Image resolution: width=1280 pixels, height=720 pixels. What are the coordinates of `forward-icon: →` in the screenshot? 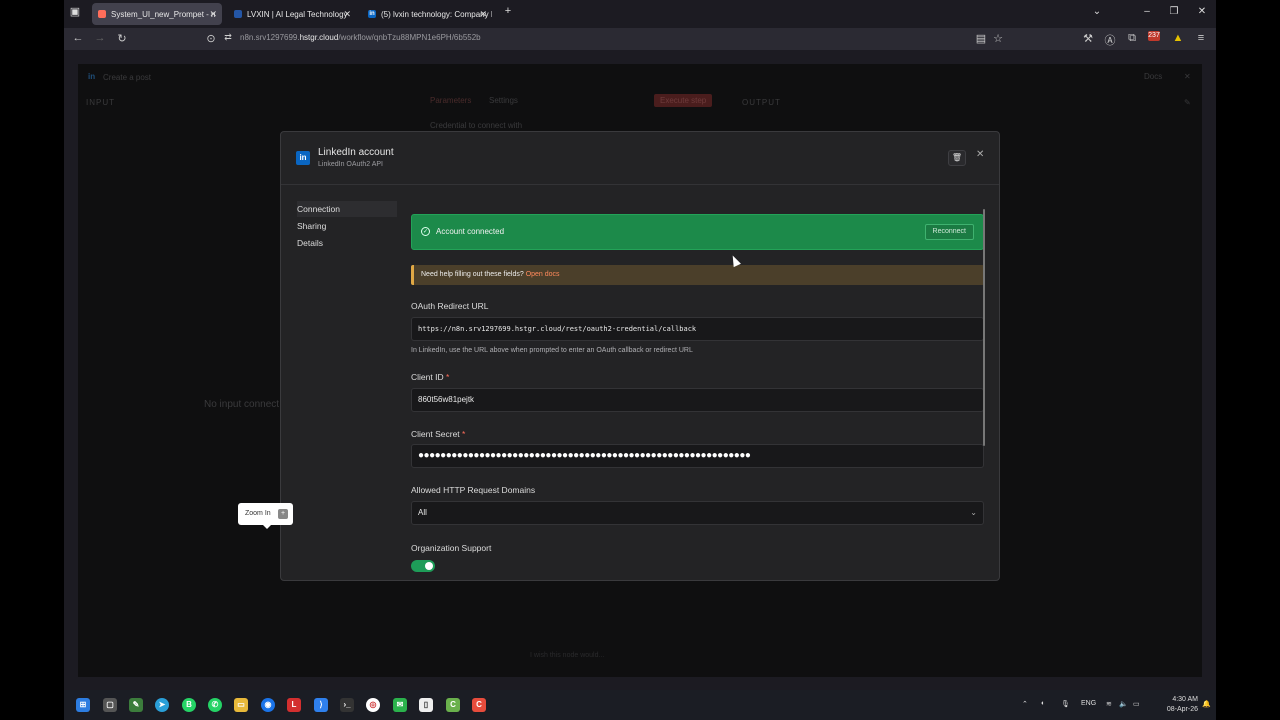 It's located at (100, 38).